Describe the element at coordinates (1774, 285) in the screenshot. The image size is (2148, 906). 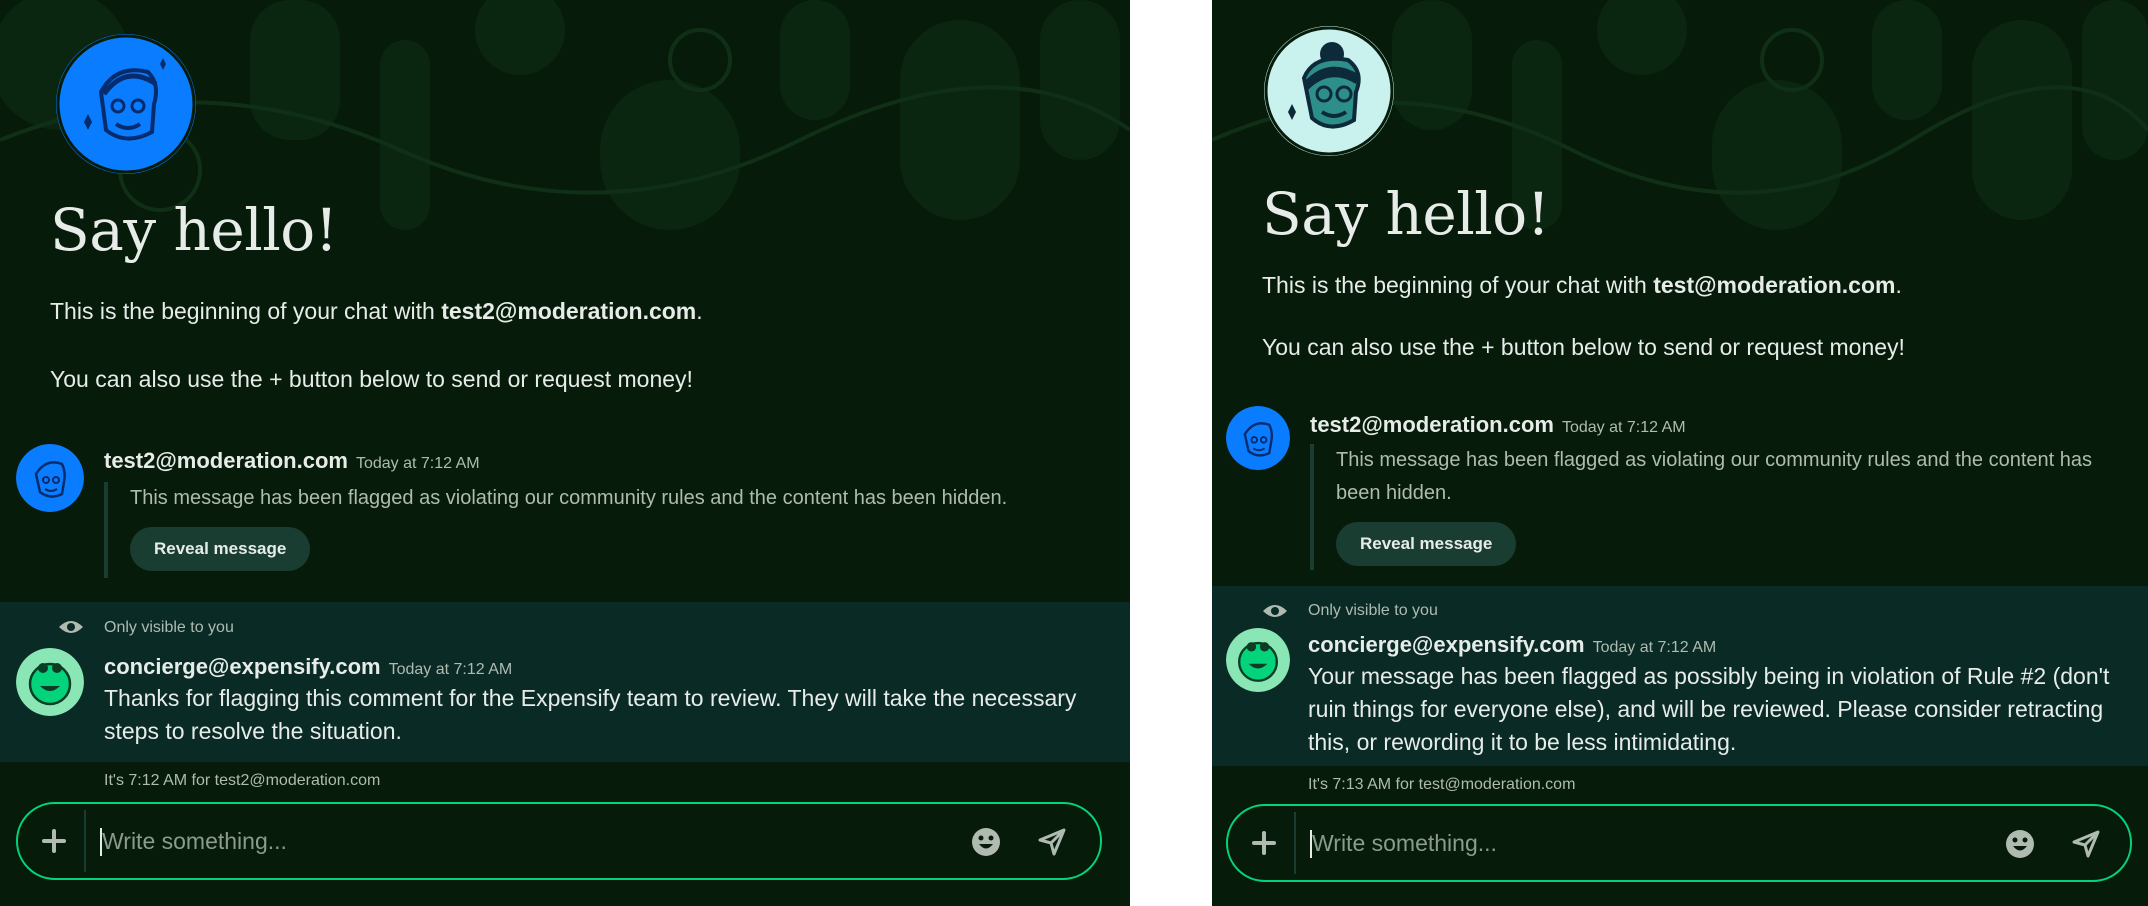
I see `intro-user: test@moderation.com` at that location.